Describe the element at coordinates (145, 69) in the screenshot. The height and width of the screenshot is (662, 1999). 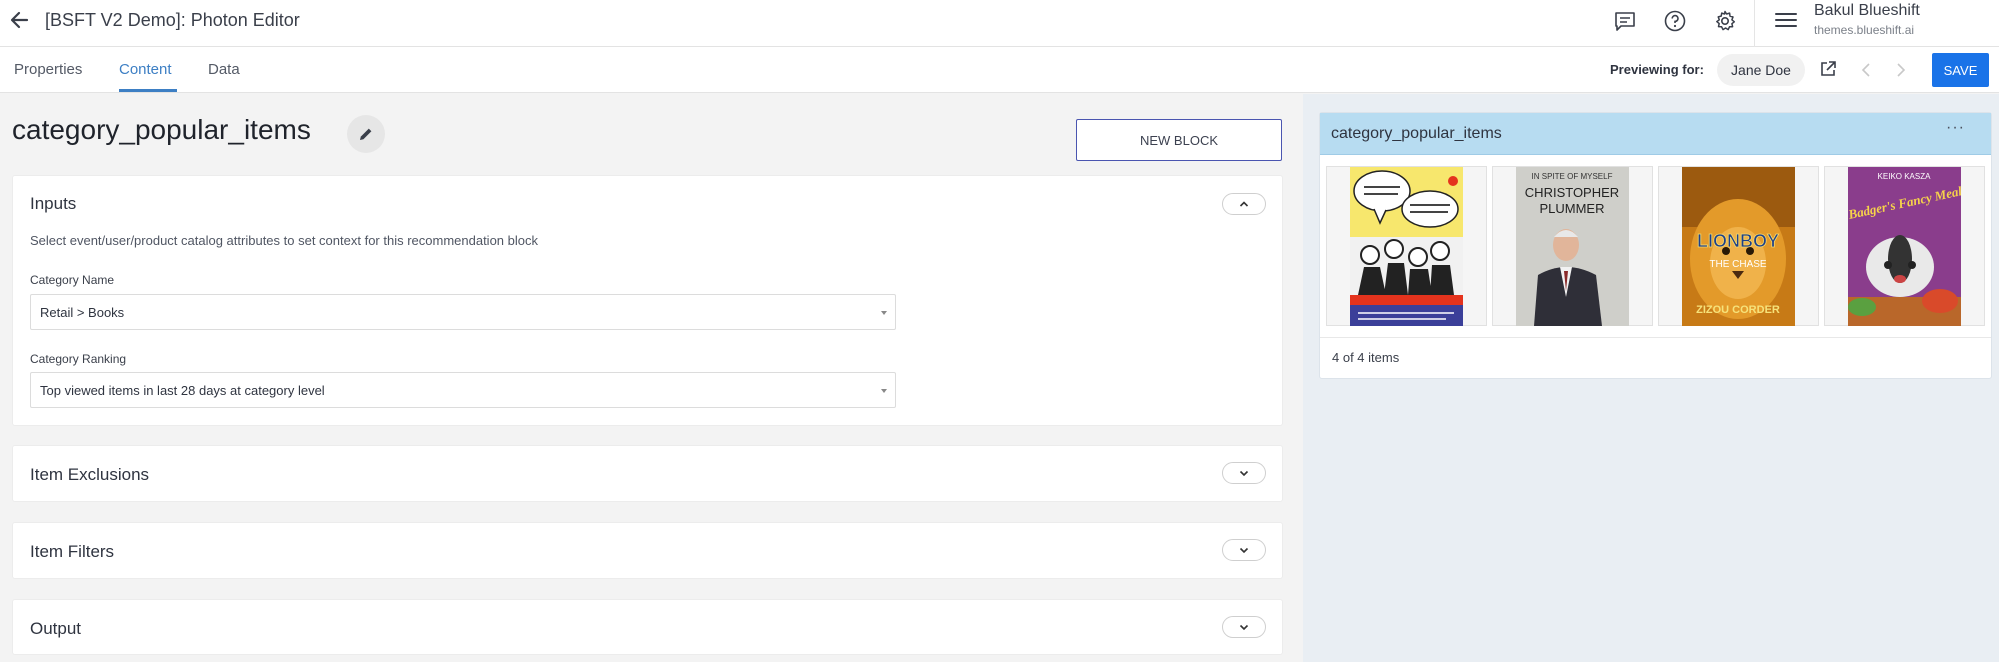
I see `tab-content: Content` at that location.